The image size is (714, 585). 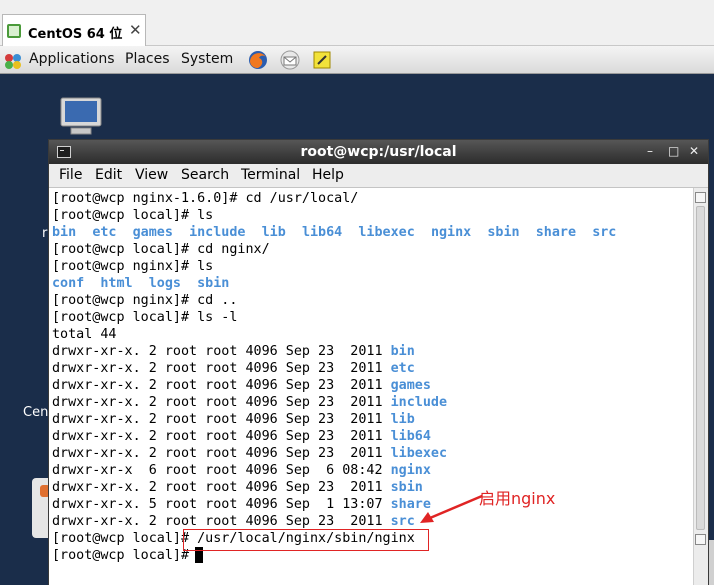 What do you see at coordinates (556, 232) in the screenshot?
I see `directory-name: share` at bounding box center [556, 232].